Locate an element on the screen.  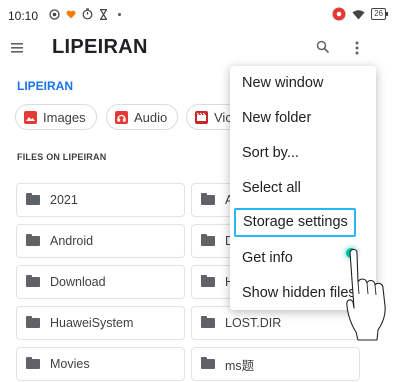
page-title: LIPEIRAN is located at coordinates (100, 47).